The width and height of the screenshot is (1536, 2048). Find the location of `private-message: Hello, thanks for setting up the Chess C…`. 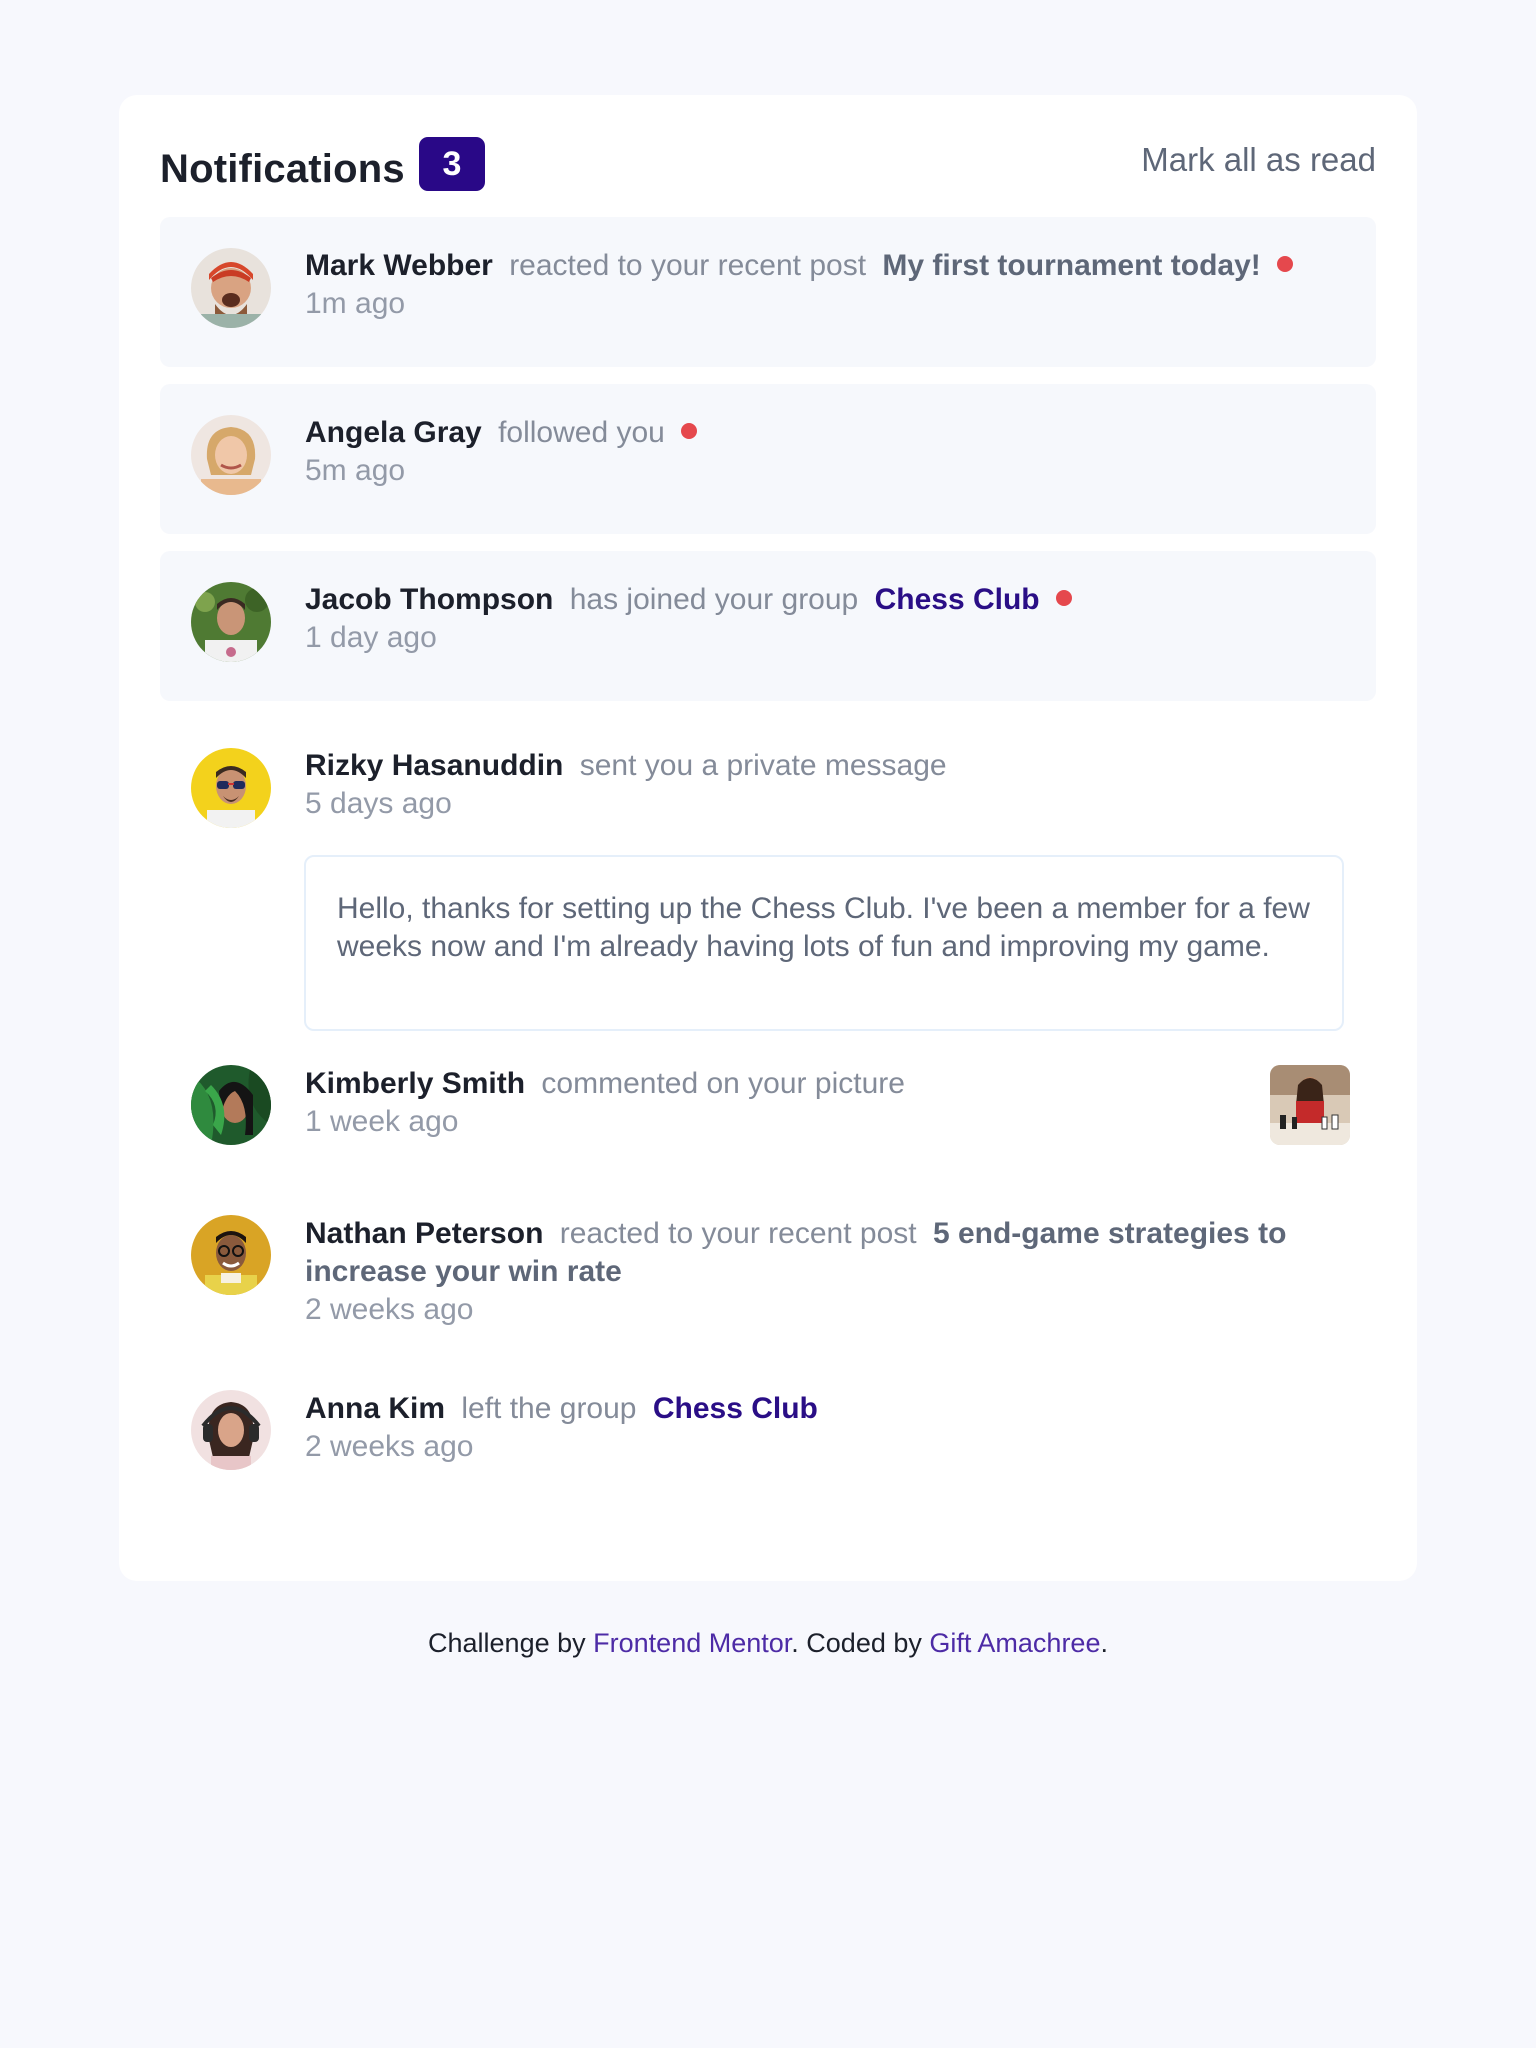

private-message: Hello, thanks for setting up the Chess C… is located at coordinates (824, 943).